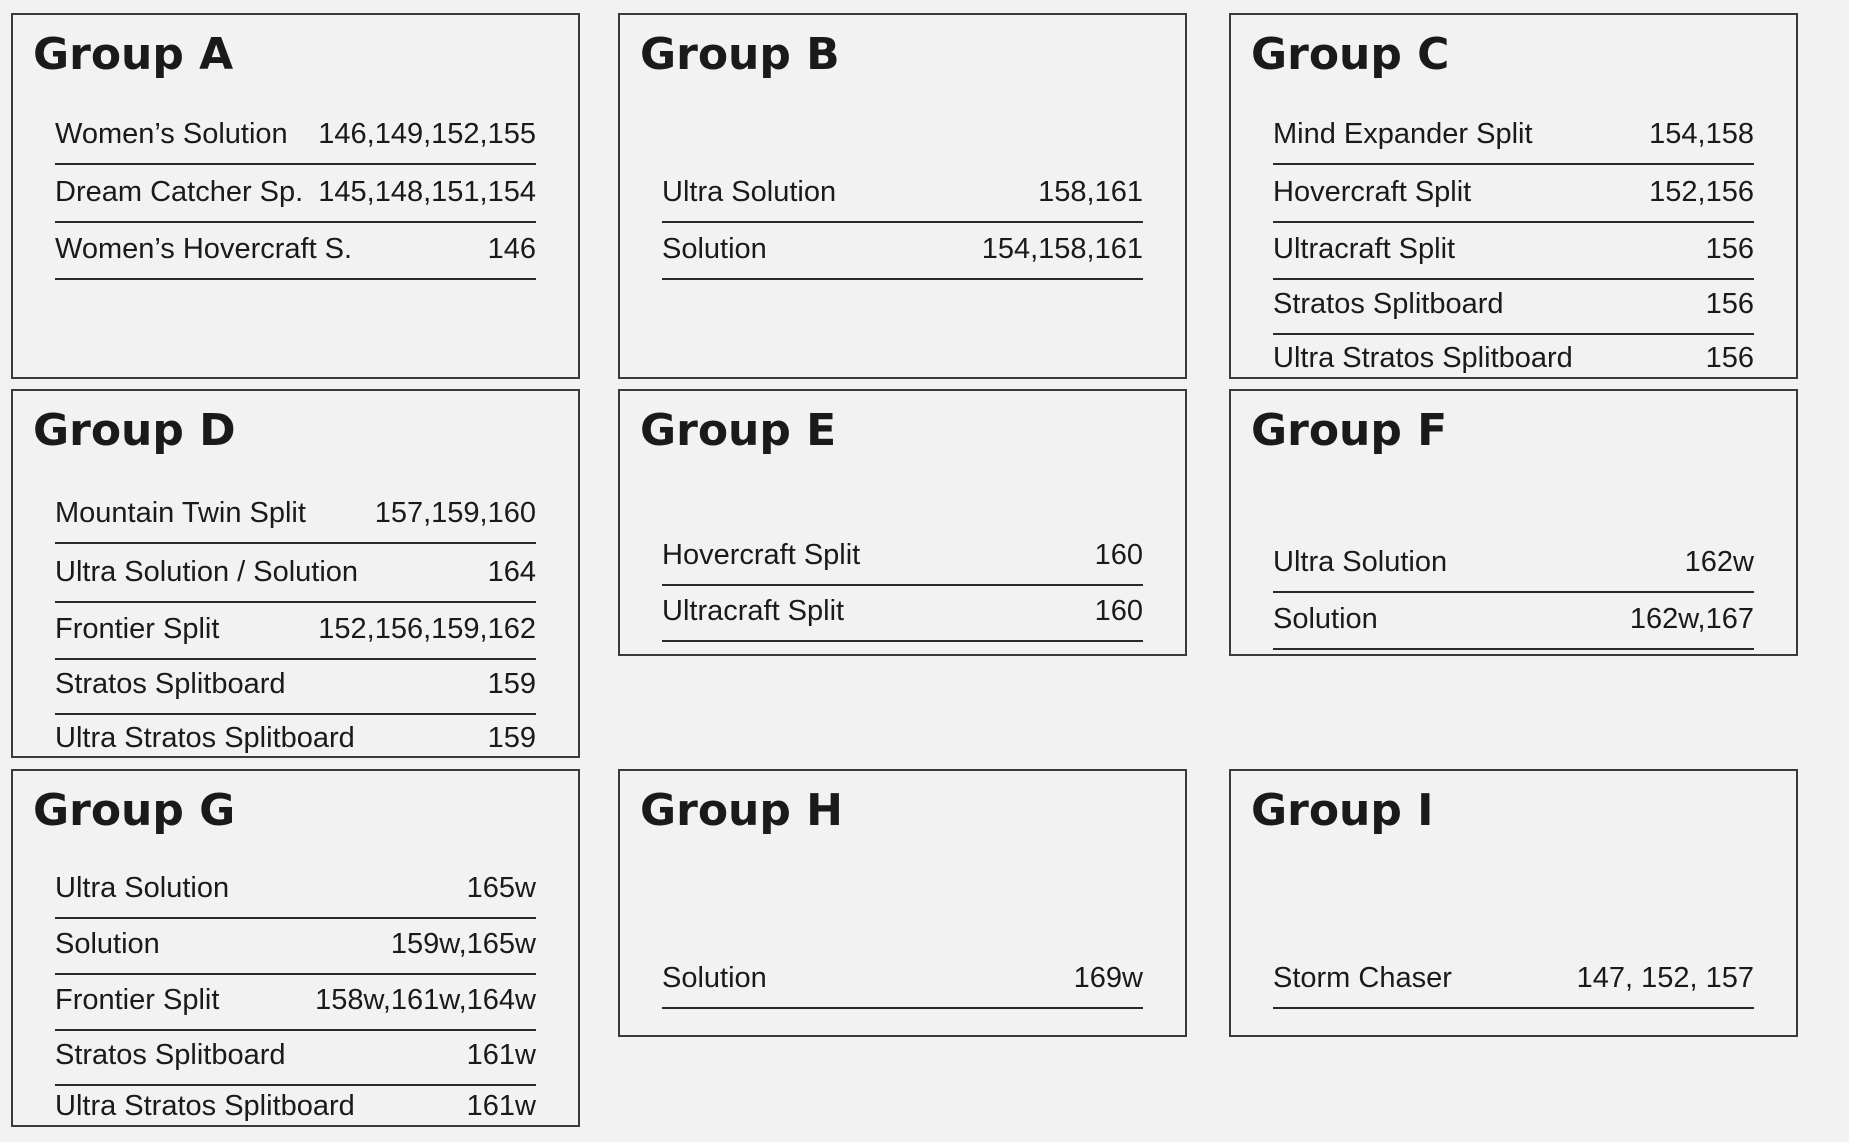 This screenshot has width=1849, height=1142. What do you see at coordinates (738, 430) in the screenshot?
I see `group-title: Group E` at bounding box center [738, 430].